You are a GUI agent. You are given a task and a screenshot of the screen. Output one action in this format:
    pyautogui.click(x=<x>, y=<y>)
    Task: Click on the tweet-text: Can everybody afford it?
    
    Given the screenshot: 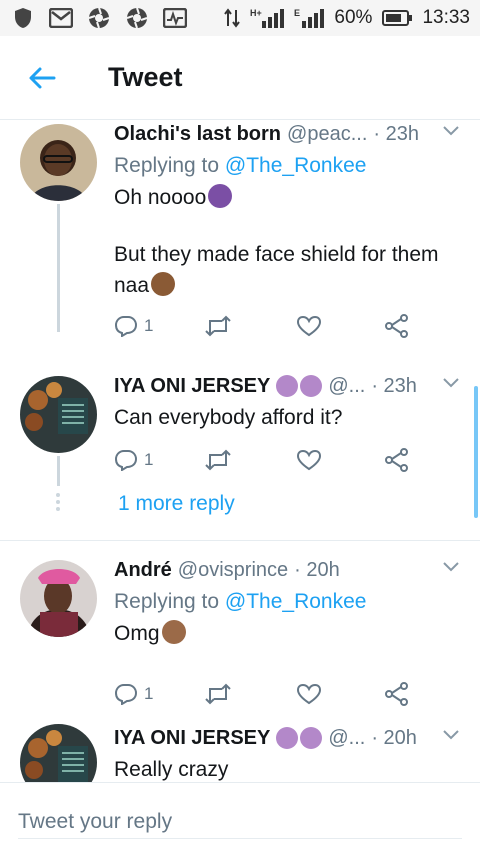 What is the action you would take?
    pyautogui.click(x=228, y=417)
    